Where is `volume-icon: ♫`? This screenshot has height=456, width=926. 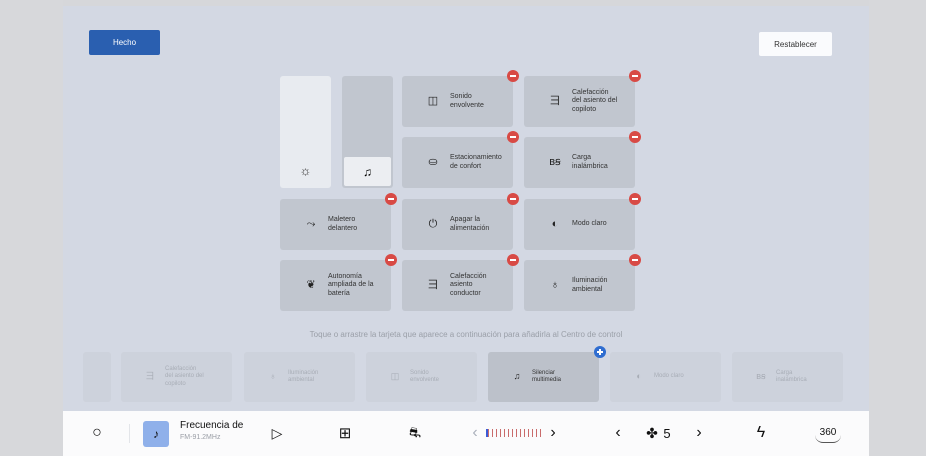
volume-icon: ♫ is located at coordinates (367, 171).